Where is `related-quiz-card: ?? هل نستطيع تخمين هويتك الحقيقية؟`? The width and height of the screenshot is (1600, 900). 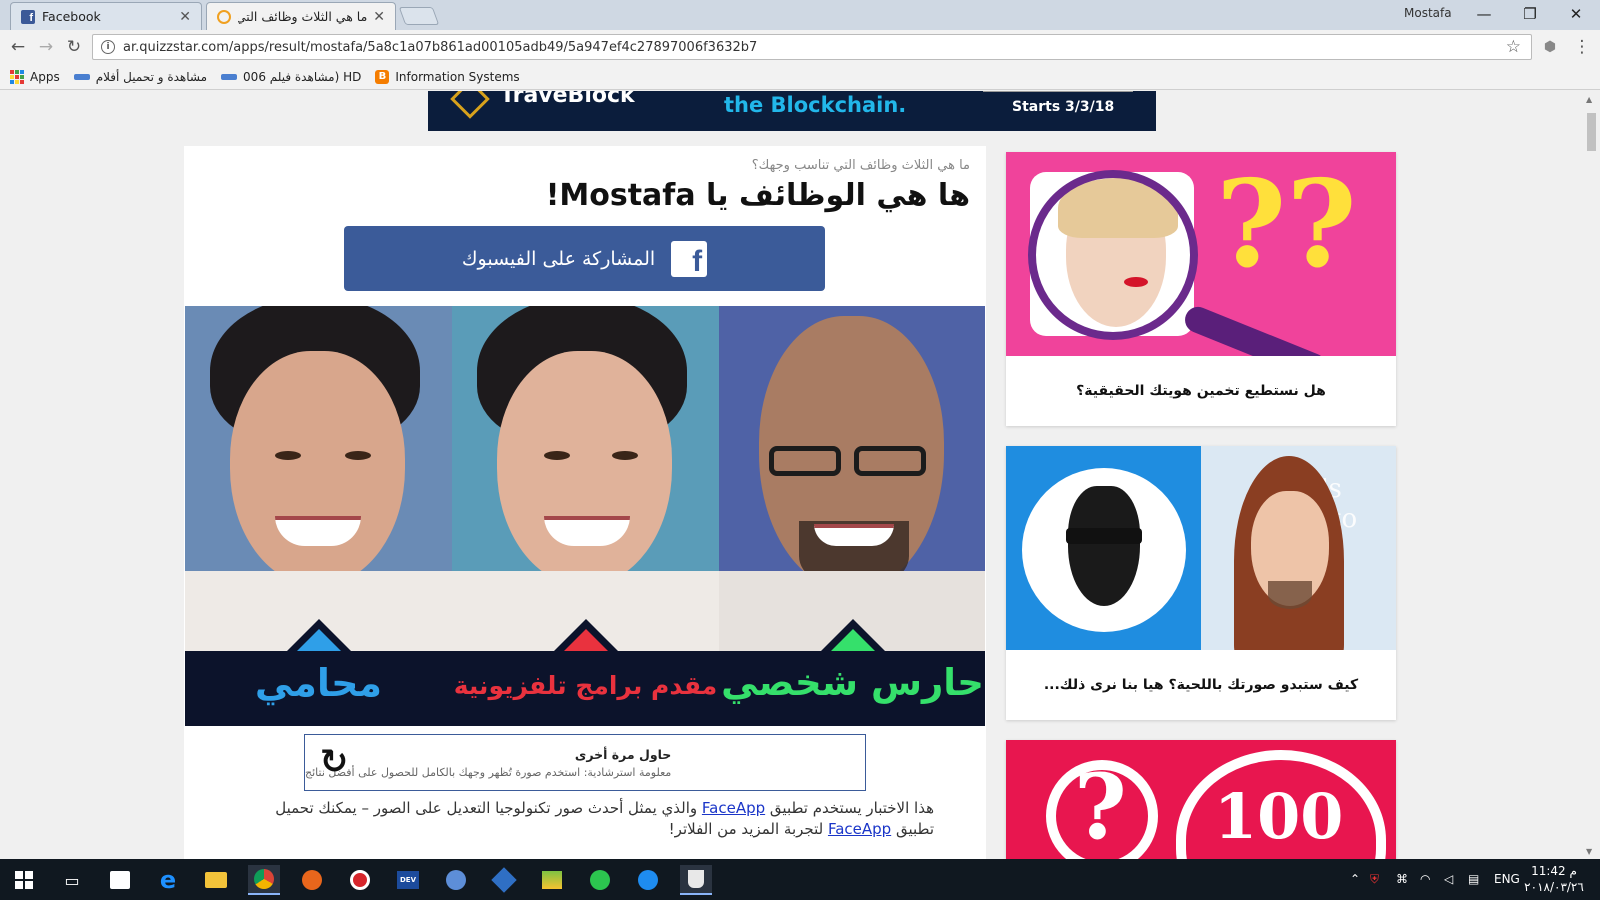
related-quiz-card: ?? هل نستطيع تخمين هويتك الحقيقية؟ is located at coordinates (1201, 289).